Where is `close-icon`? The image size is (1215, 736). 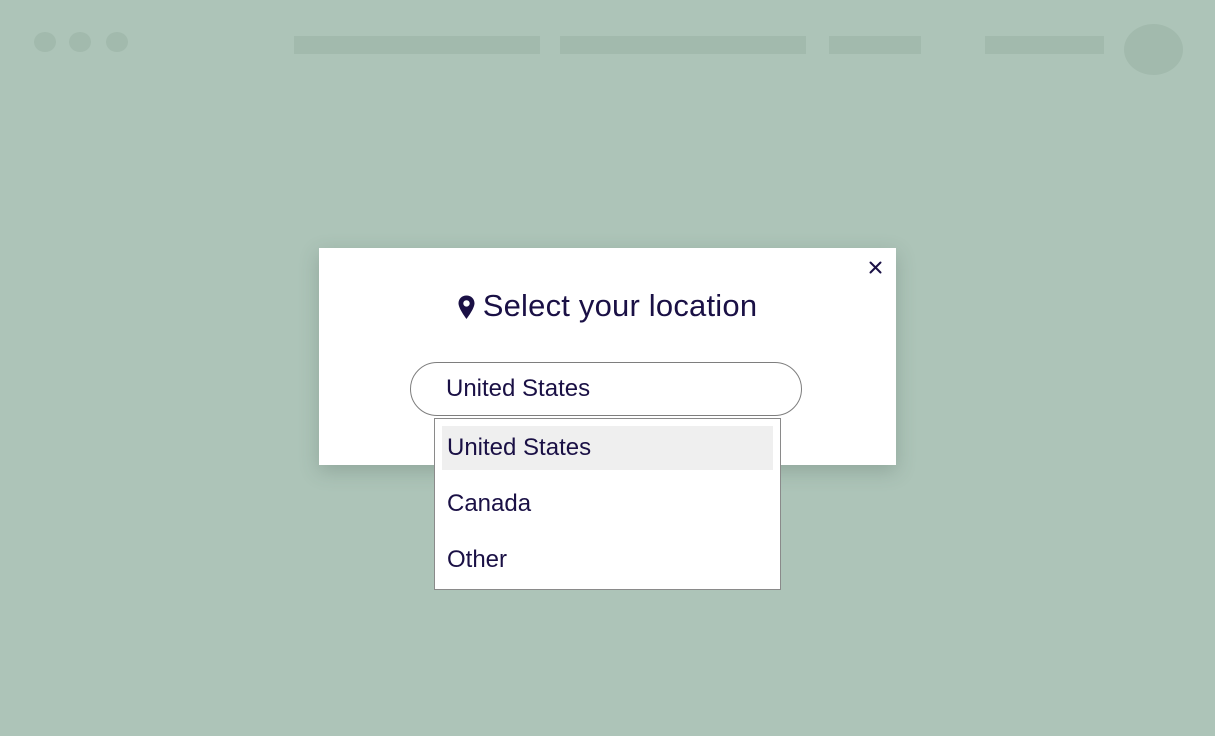
close-icon is located at coordinates (875, 267).